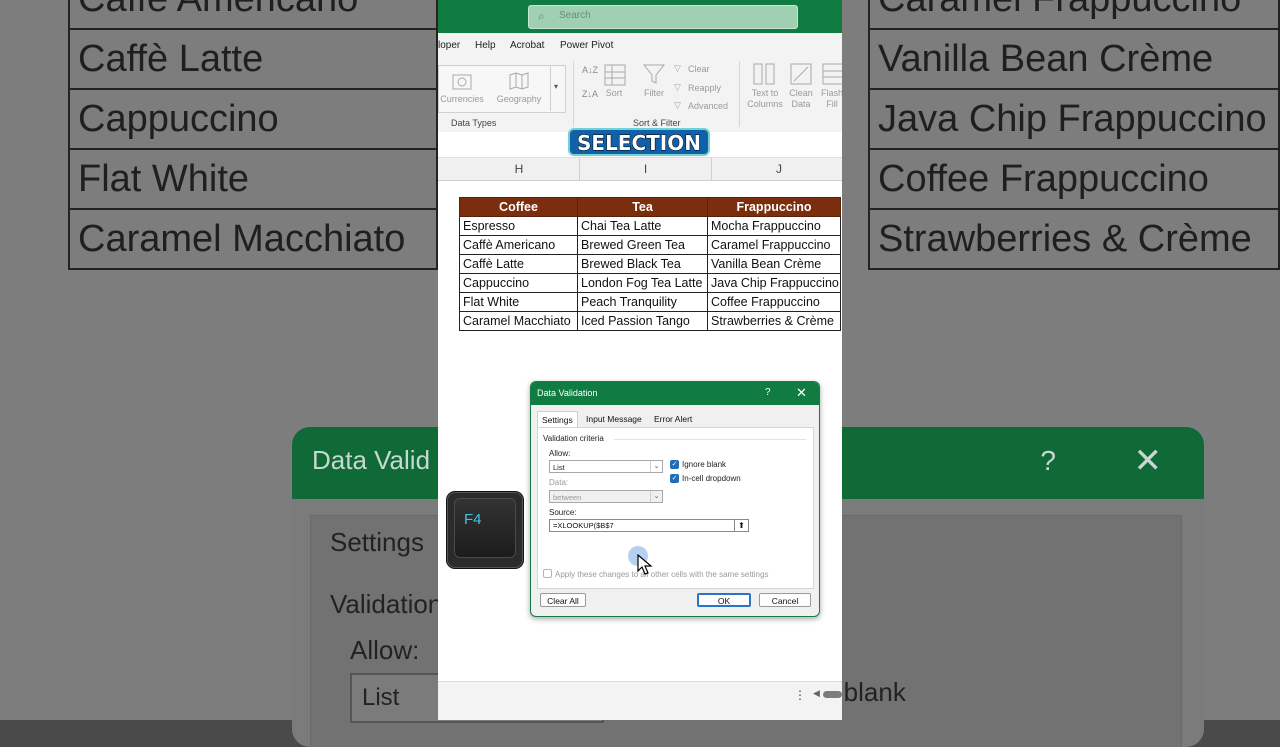  Describe the element at coordinates (800, 695) in the screenshot. I see `more-options-icon: ⋮` at that location.